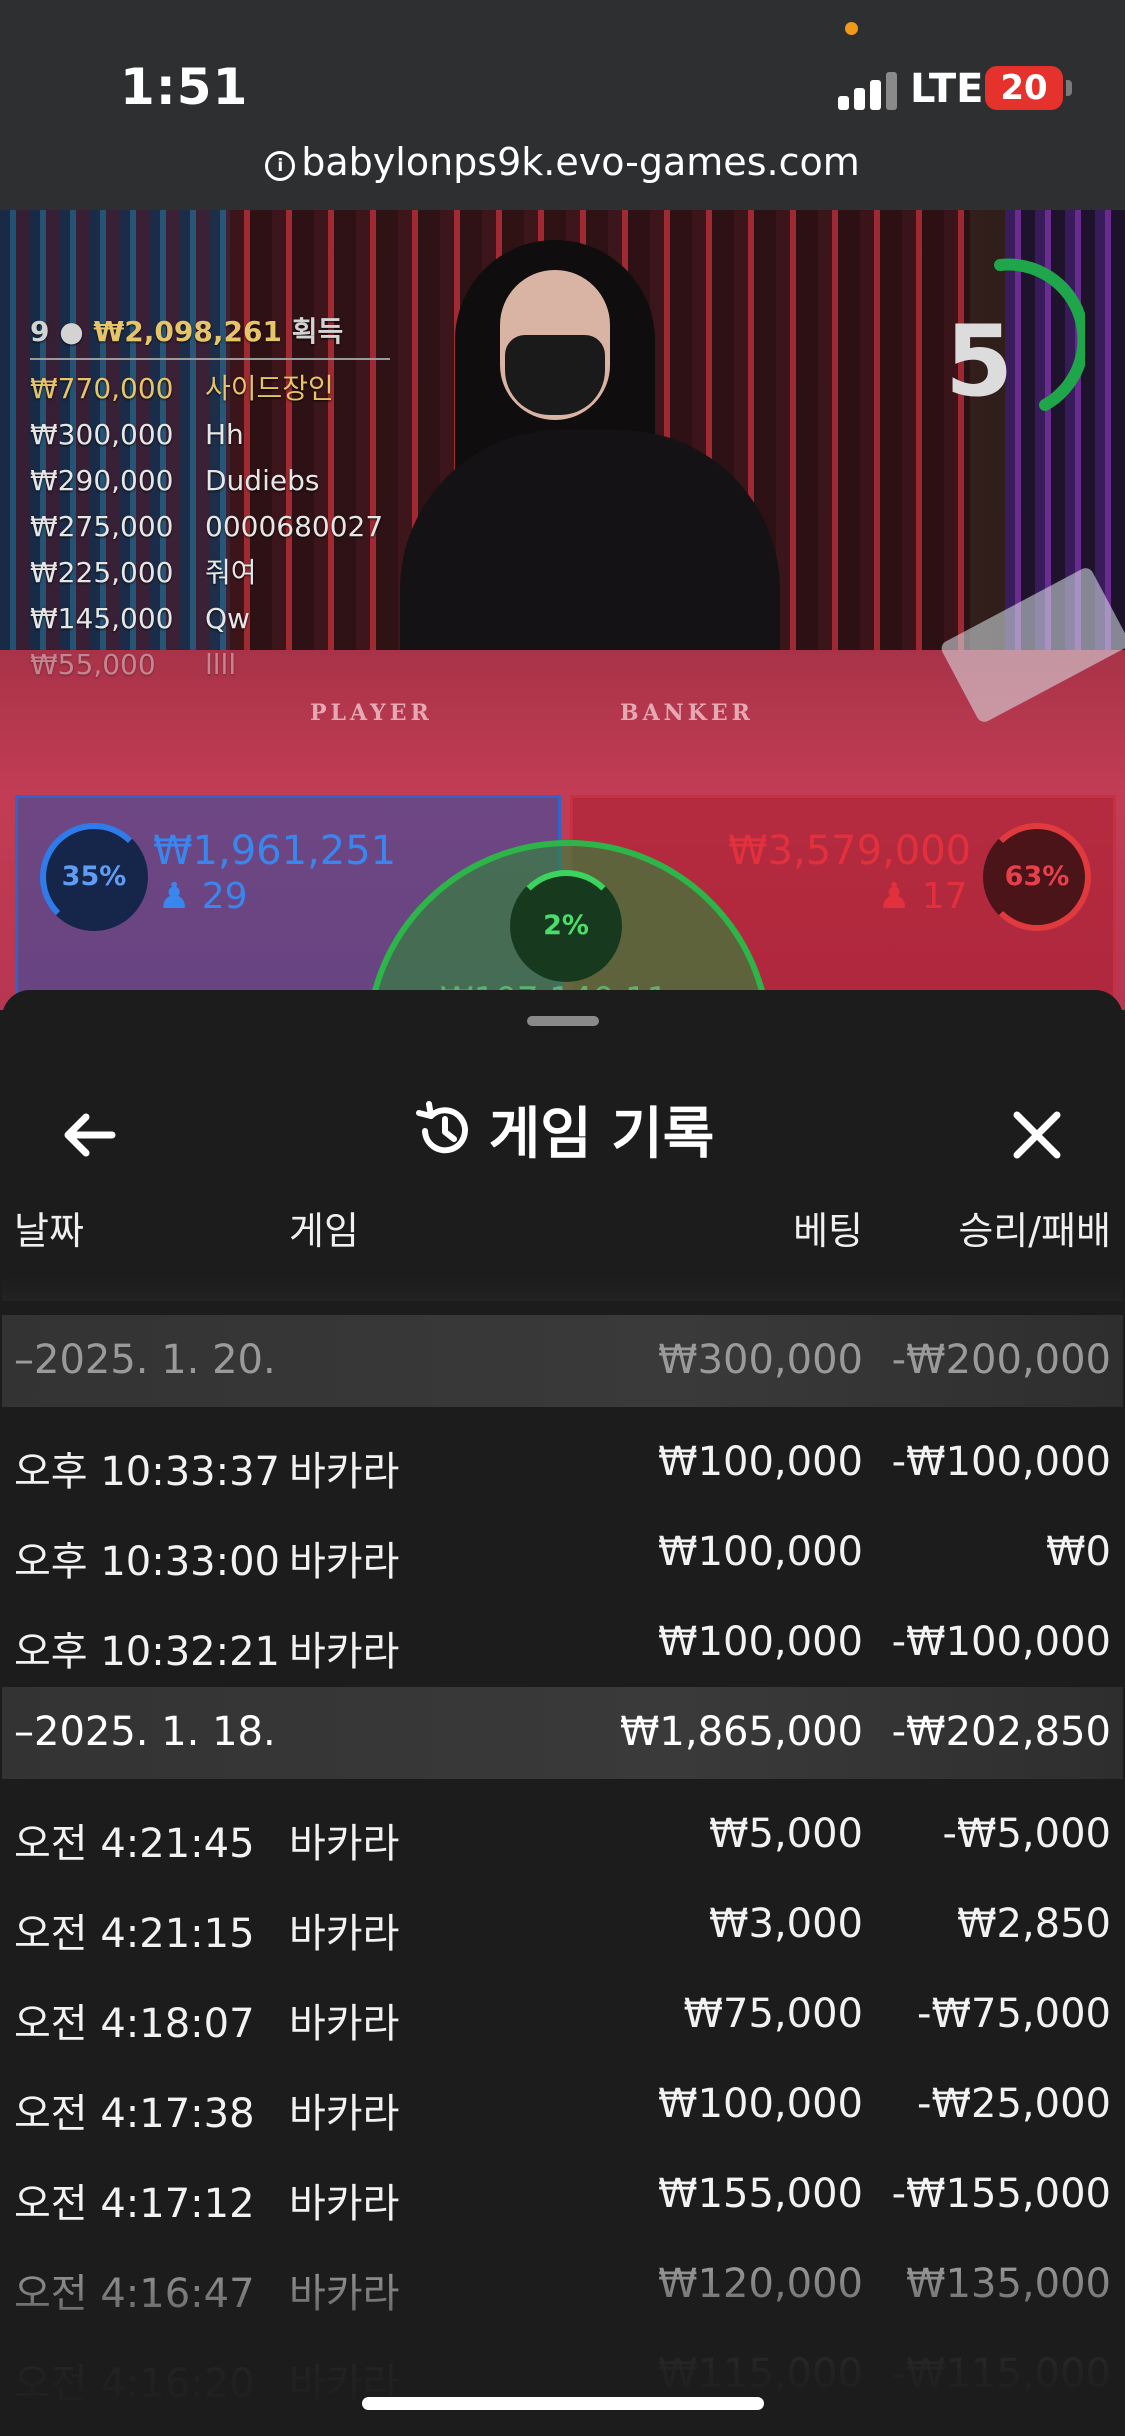 The width and height of the screenshot is (1125, 2436). Describe the element at coordinates (562, 1361) in the screenshot. I see `date-group-row: –2025. 1. 20. ₩300,000 -₩200,000` at that location.